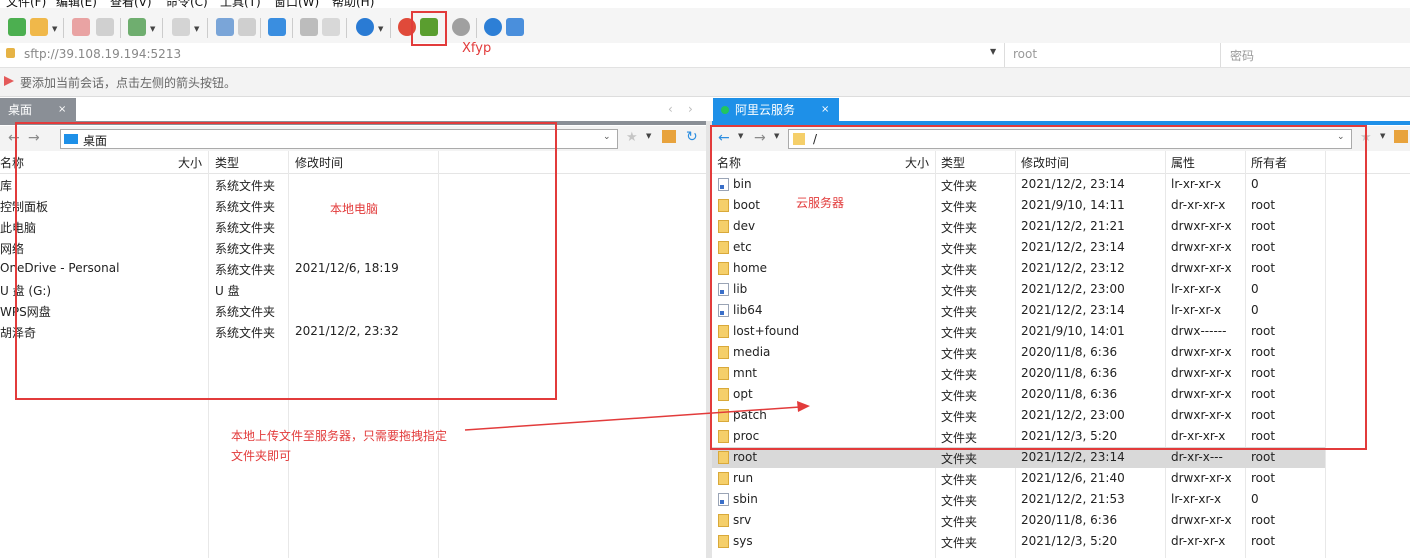  I want to click on drag-arrow-line, so click(632, 418).